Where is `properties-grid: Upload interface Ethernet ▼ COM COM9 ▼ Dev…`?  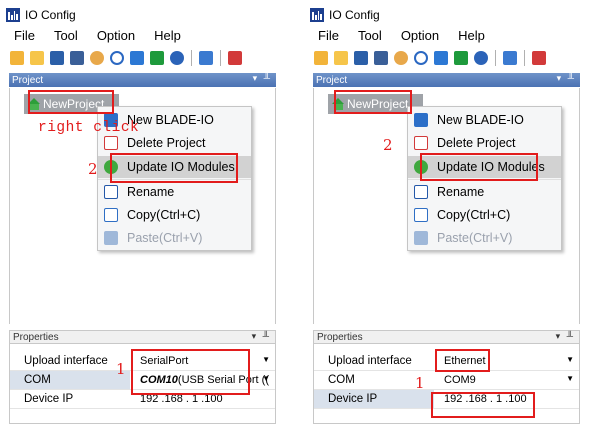
properties-grid: Upload interface Ethernet ▼ COM COM9 ▼ Dev… is located at coordinates (446, 384).